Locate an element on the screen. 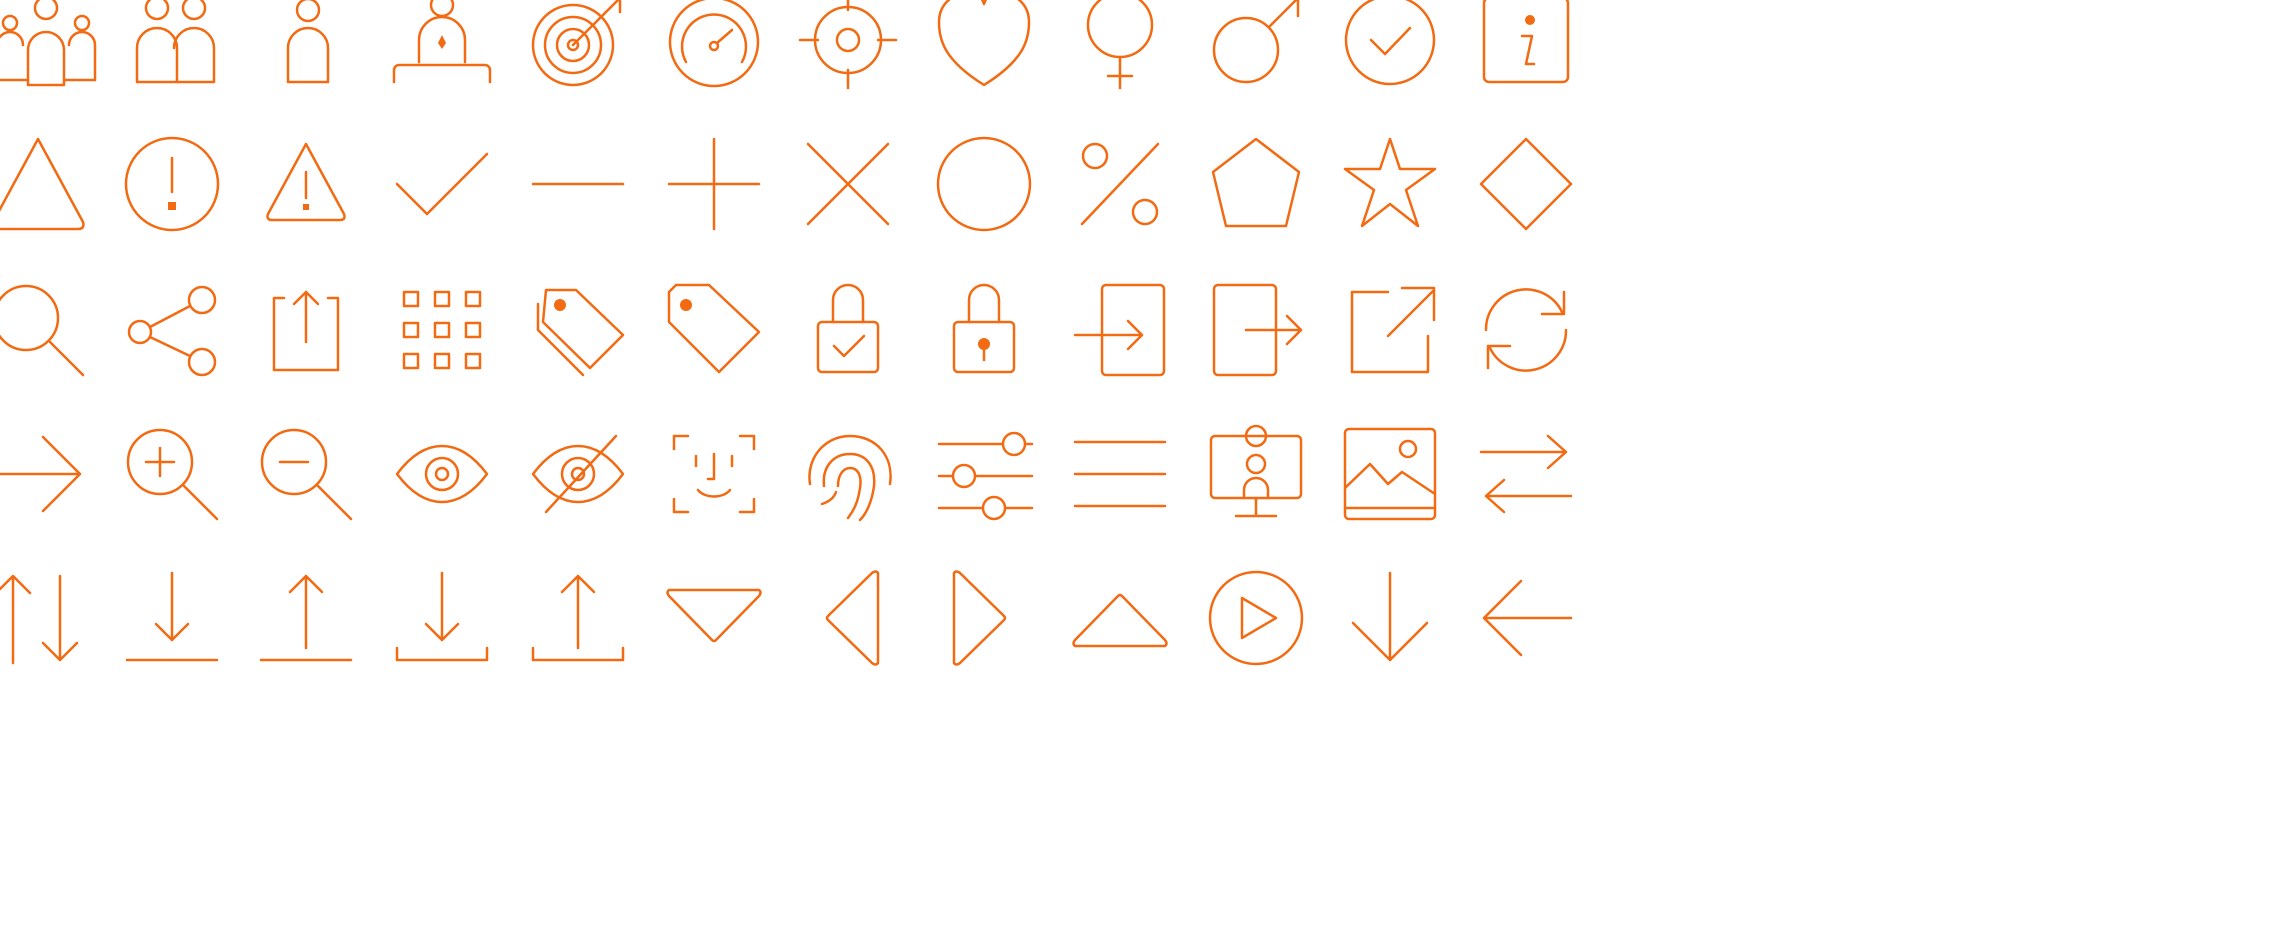 The image size is (2285, 951). arrow-right-icon is located at coordinates (46, 474).